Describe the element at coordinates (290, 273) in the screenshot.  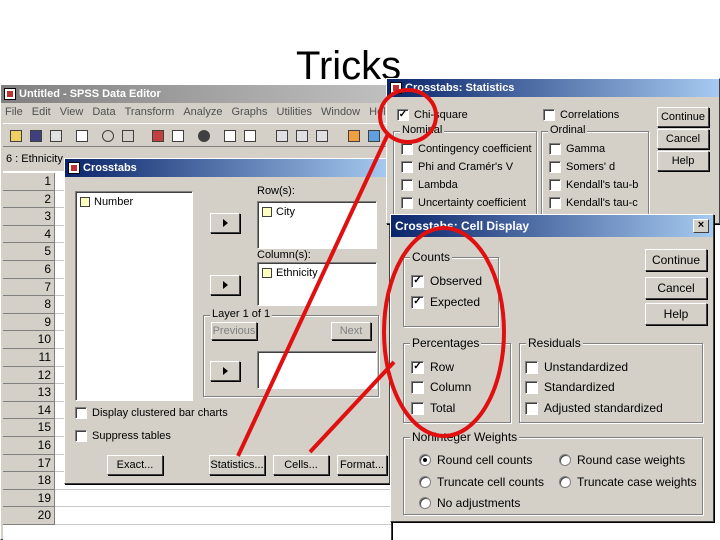
I see `list-item: Ethnicity` at that location.